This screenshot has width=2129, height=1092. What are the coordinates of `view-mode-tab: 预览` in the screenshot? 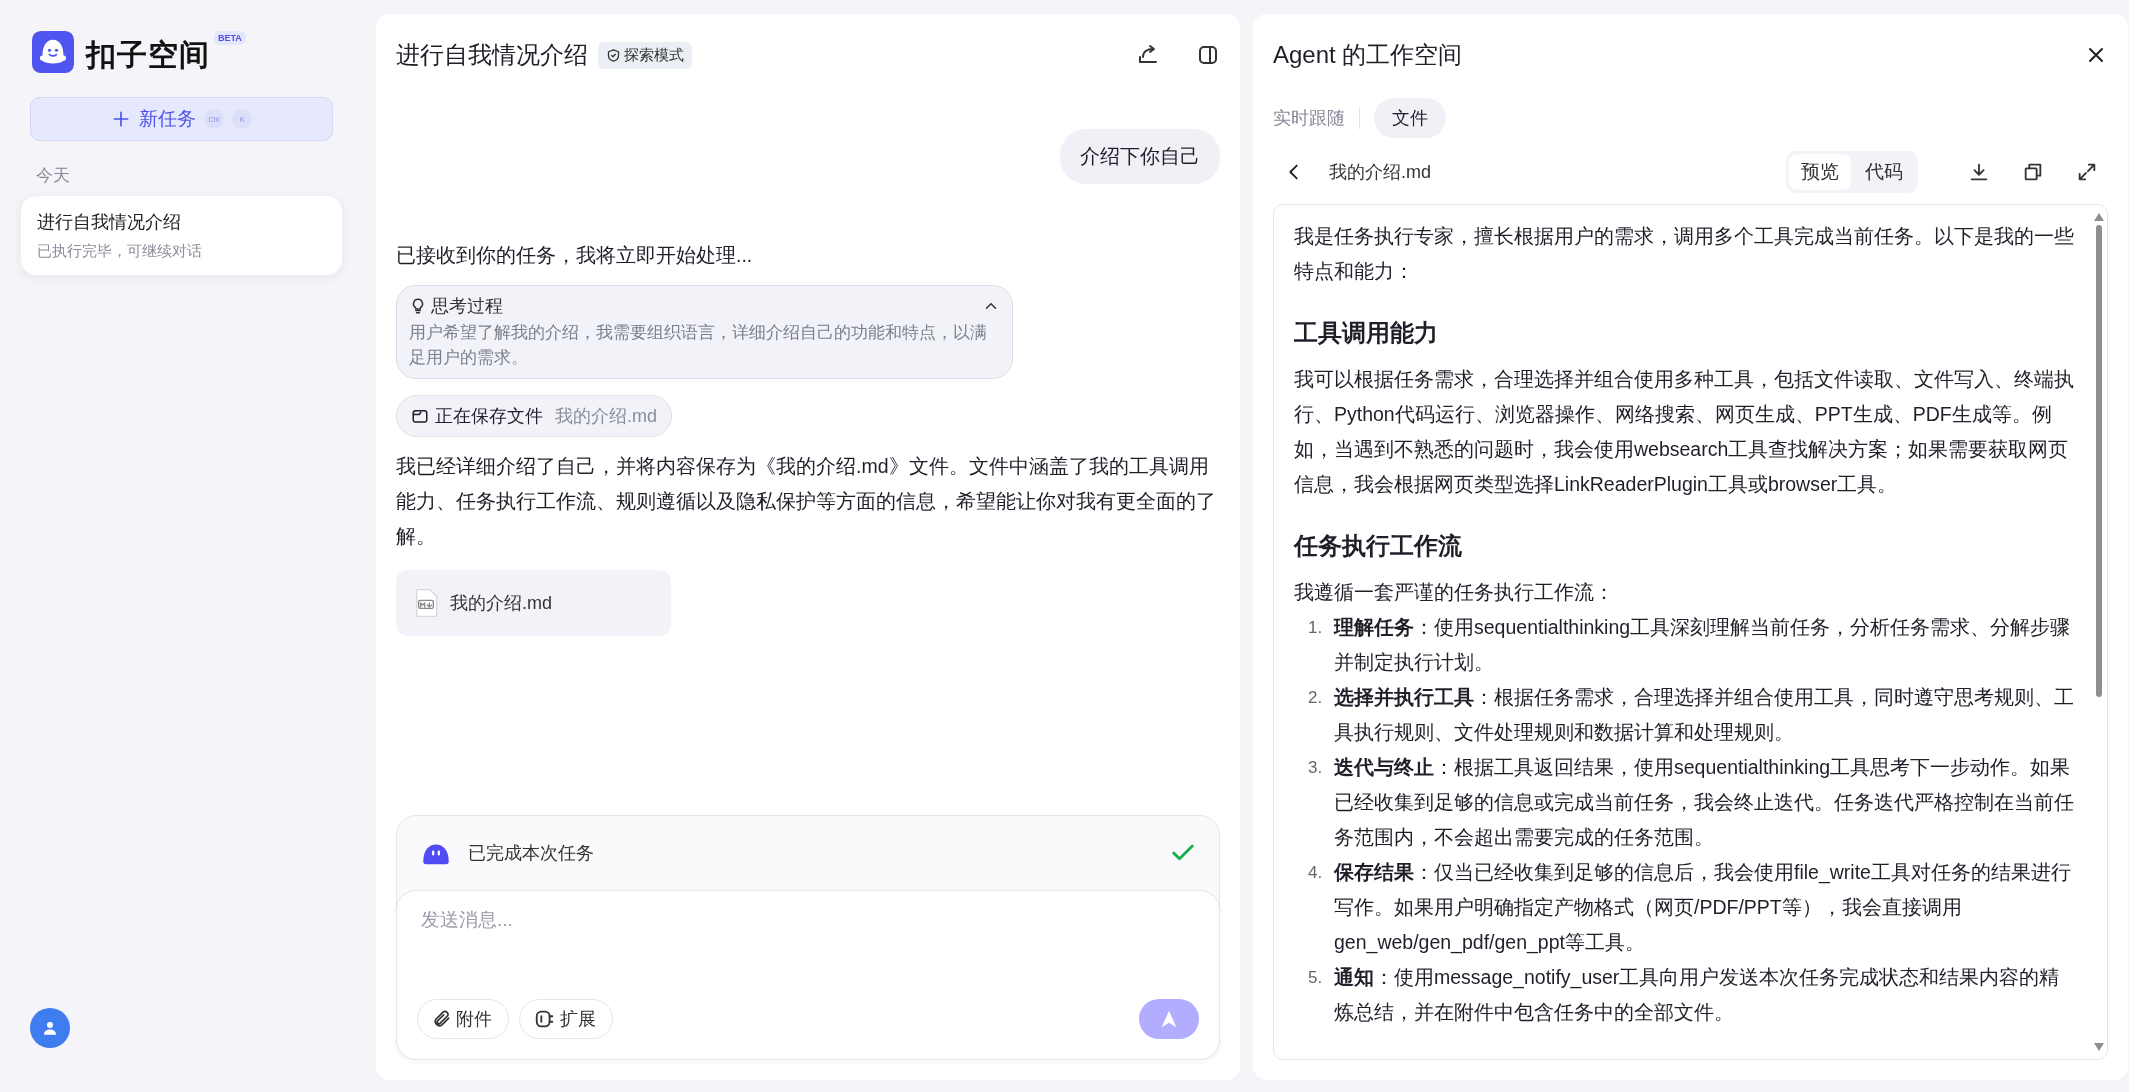 It's located at (1820, 172).